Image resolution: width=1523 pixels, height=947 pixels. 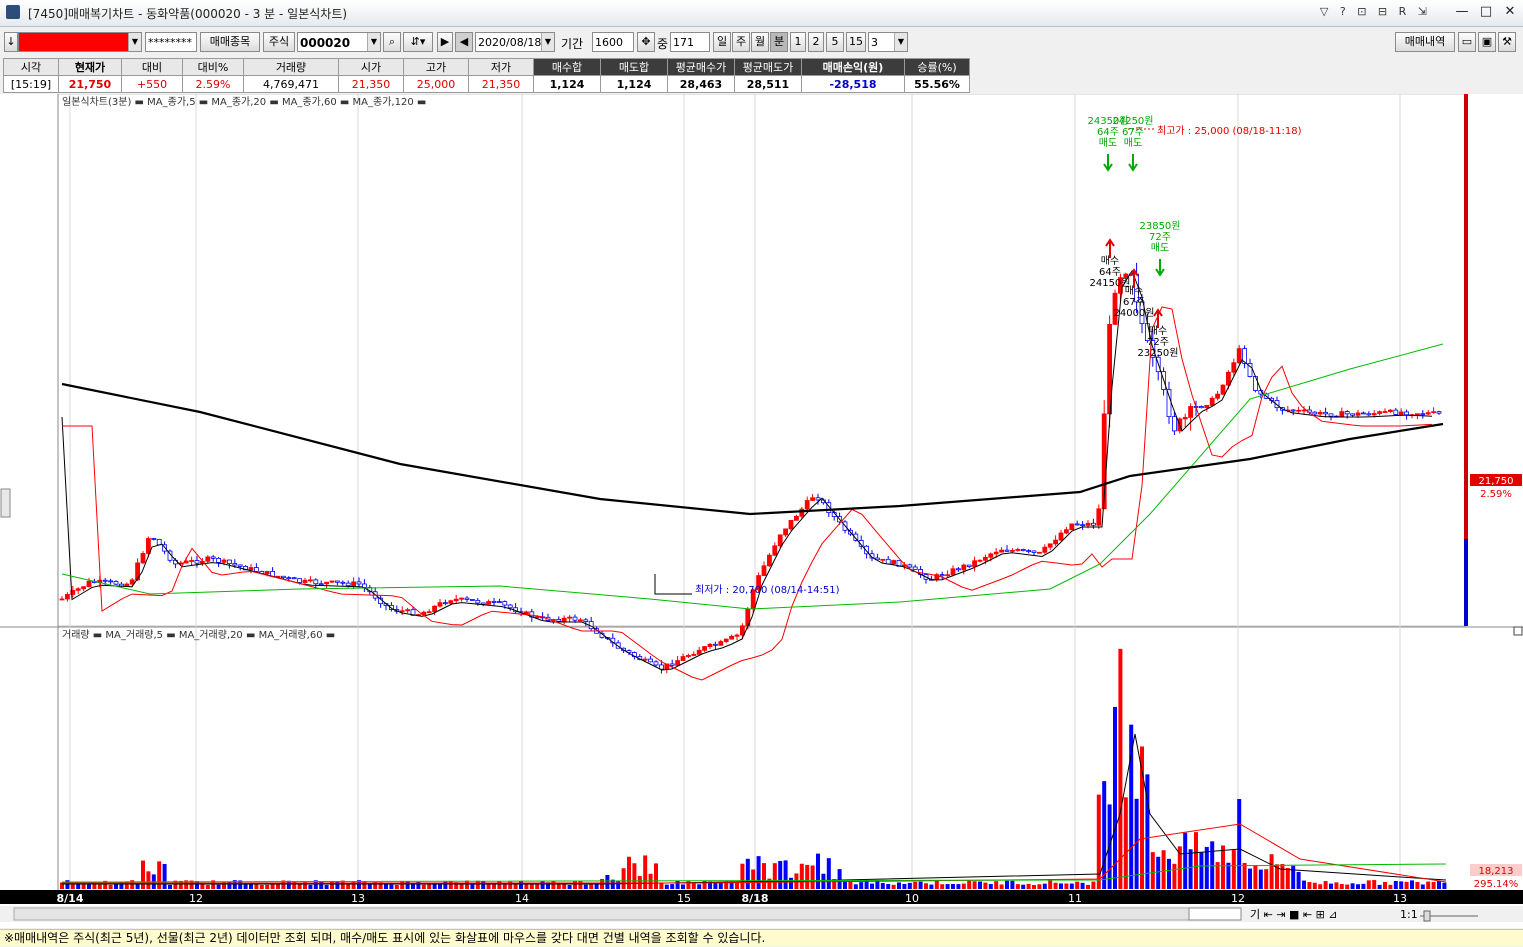 What do you see at coordinates (1467, 42) in the screenshot?
I see `folder-icon: ▭` at bounding box center [1467, 42].